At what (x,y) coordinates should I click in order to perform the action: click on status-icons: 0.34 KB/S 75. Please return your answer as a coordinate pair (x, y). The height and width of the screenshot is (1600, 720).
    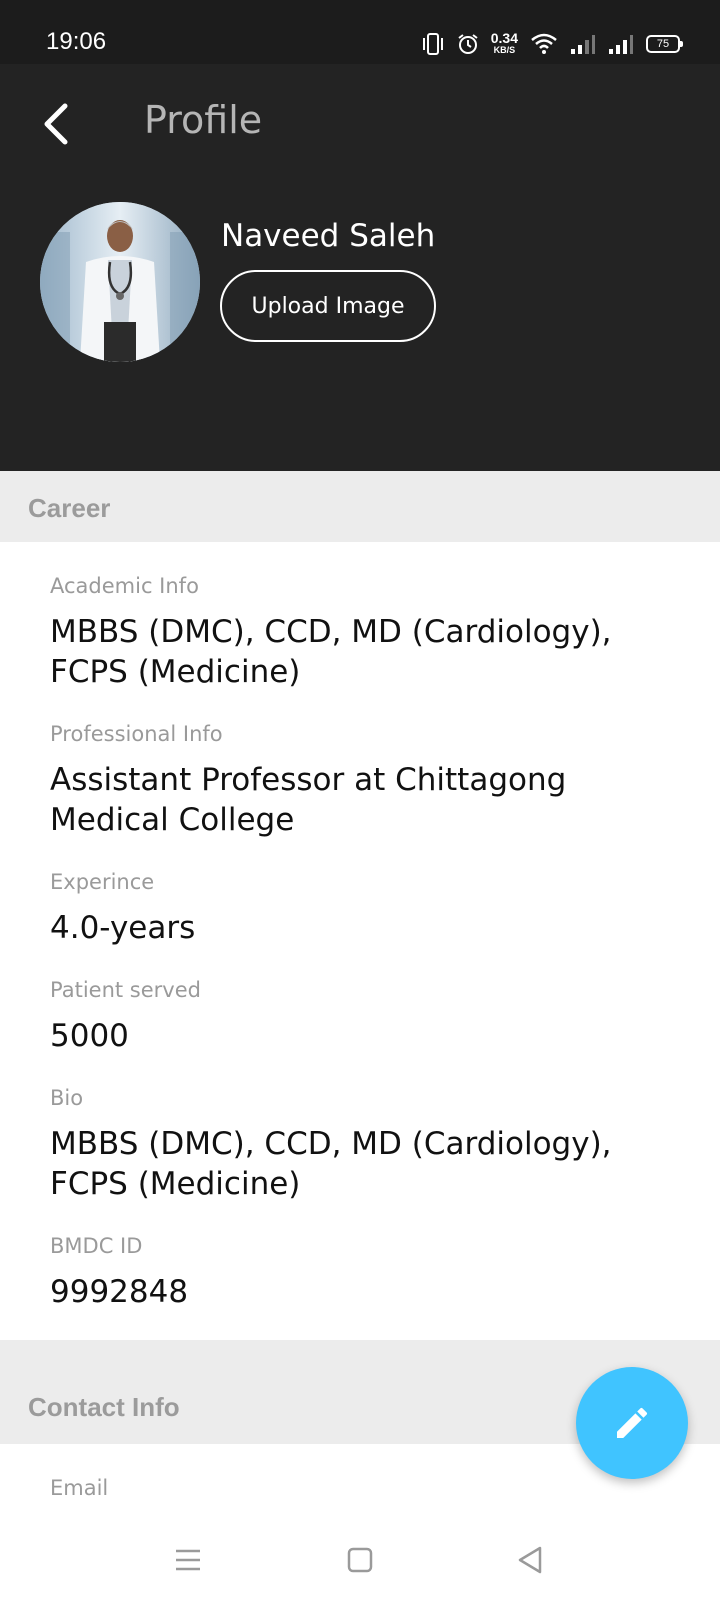
    Looking at the image, I should click on (552, 44).